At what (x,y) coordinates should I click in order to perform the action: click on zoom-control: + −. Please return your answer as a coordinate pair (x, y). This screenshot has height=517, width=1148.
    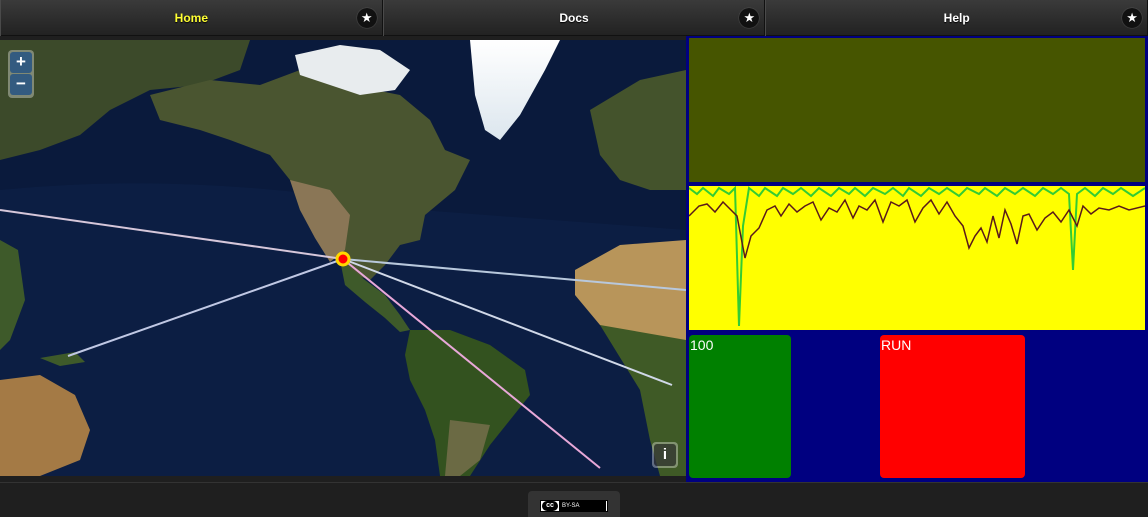
    Looking at the image, I should click on (21, 74).